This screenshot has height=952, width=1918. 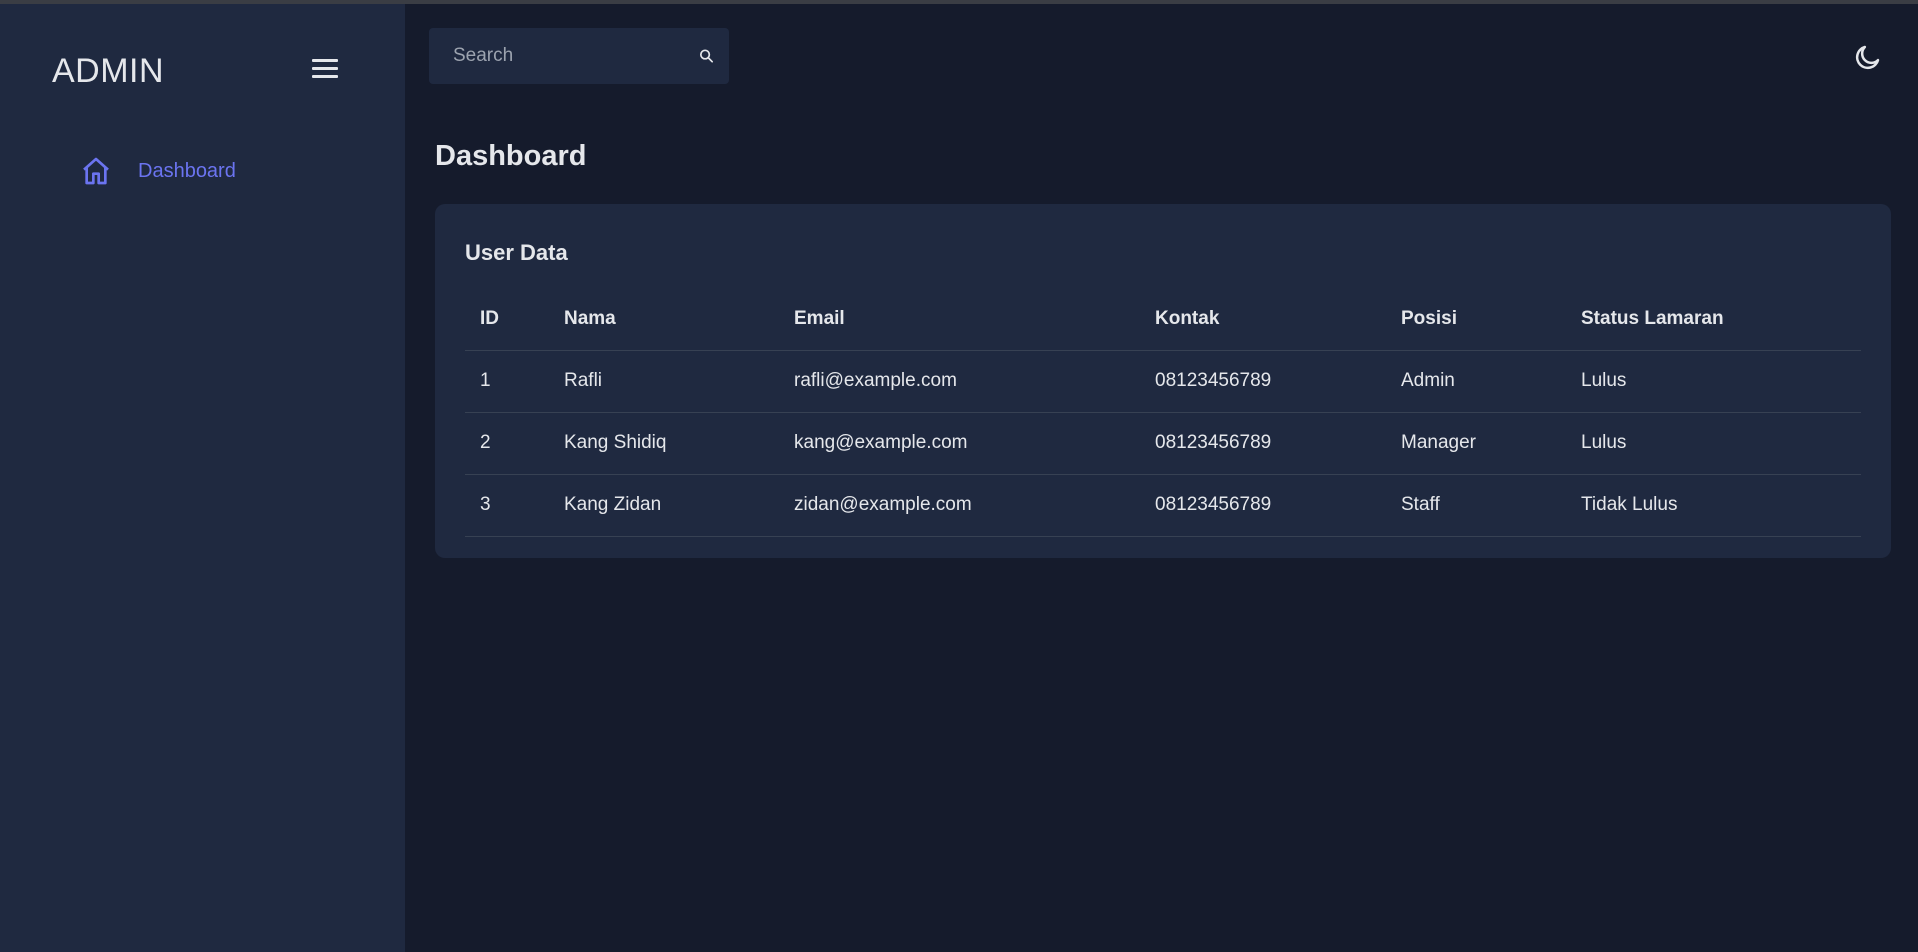 What do you see at coordinates (1263, 319) in the screenshot?
I see `column-header-kontak: Kontak` at bounding box center [1263, 319].